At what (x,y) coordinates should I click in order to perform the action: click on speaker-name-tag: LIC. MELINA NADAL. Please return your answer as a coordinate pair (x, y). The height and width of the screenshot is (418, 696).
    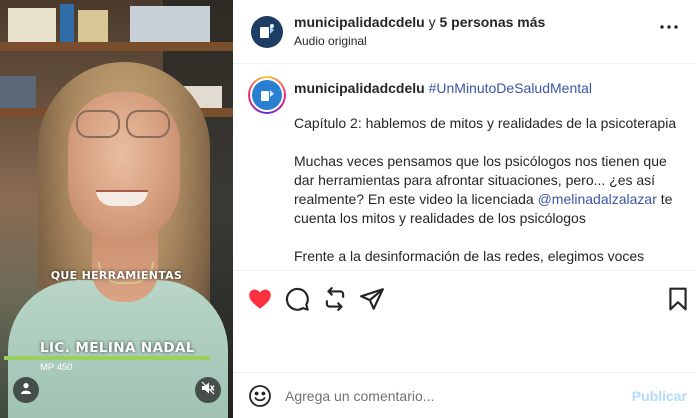
    Looking at the image, I should click on (117, 348).